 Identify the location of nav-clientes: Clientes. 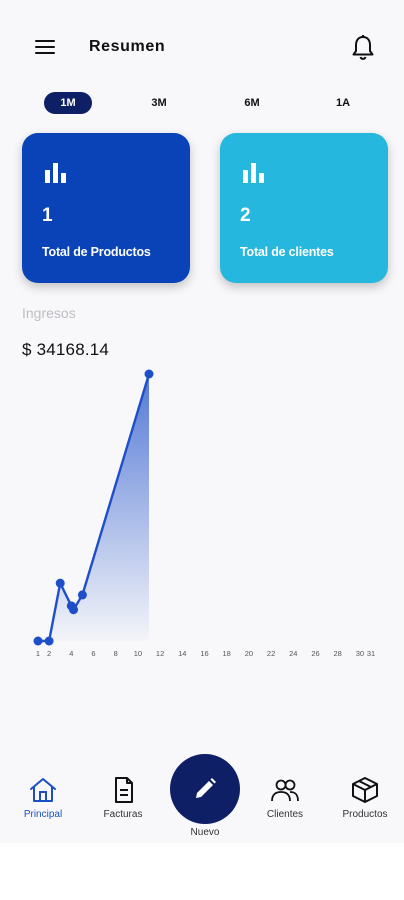
(285, 798).